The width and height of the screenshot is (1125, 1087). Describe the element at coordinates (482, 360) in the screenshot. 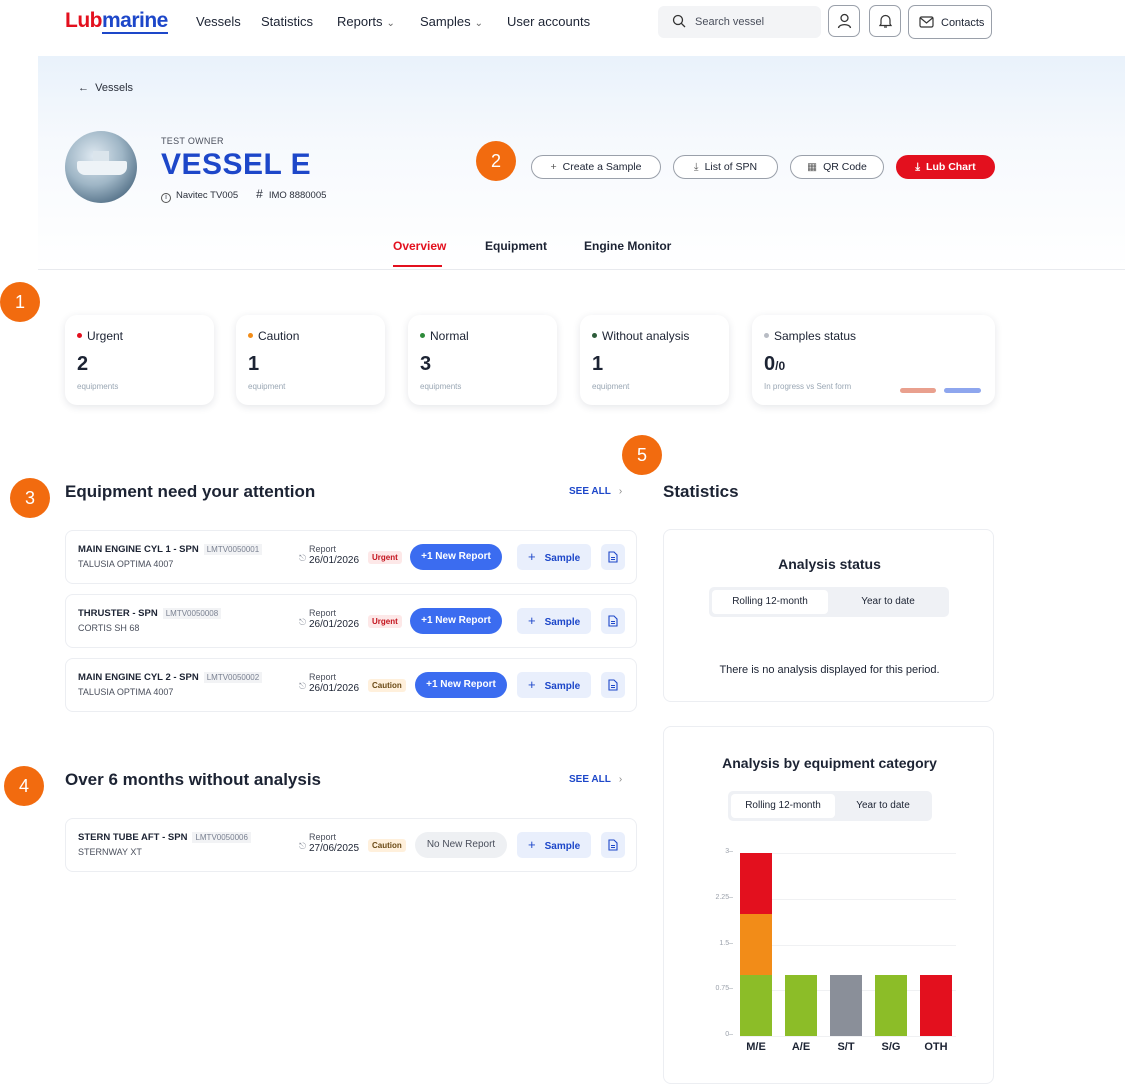

I see `summary-card-normal: Normal 3 equipments` at that location.